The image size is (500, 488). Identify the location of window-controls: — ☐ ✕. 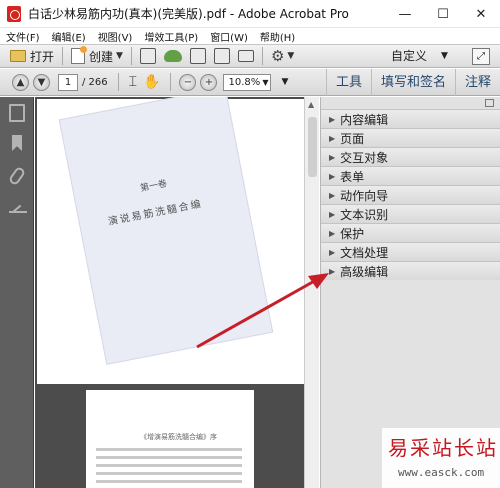
(443, 14).